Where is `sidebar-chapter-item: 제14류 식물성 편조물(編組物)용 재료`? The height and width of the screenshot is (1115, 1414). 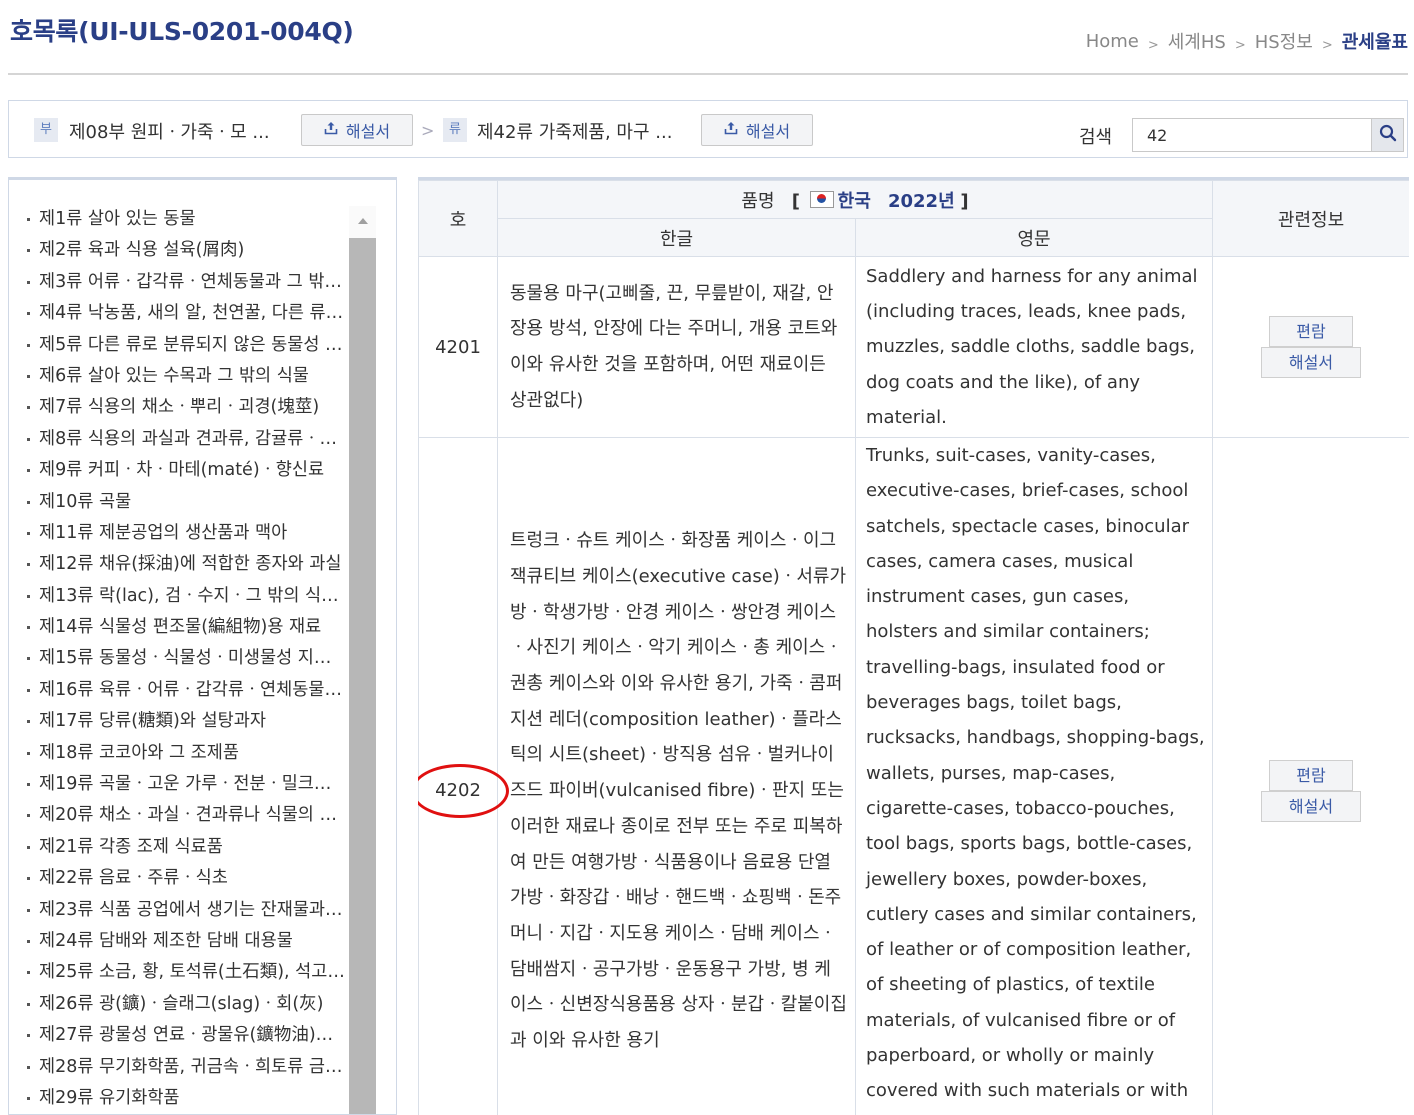 sidebar-chapter-item: 제14류 식물성 편조물(編組物)용 재료 is located at coordinates (186, 627).